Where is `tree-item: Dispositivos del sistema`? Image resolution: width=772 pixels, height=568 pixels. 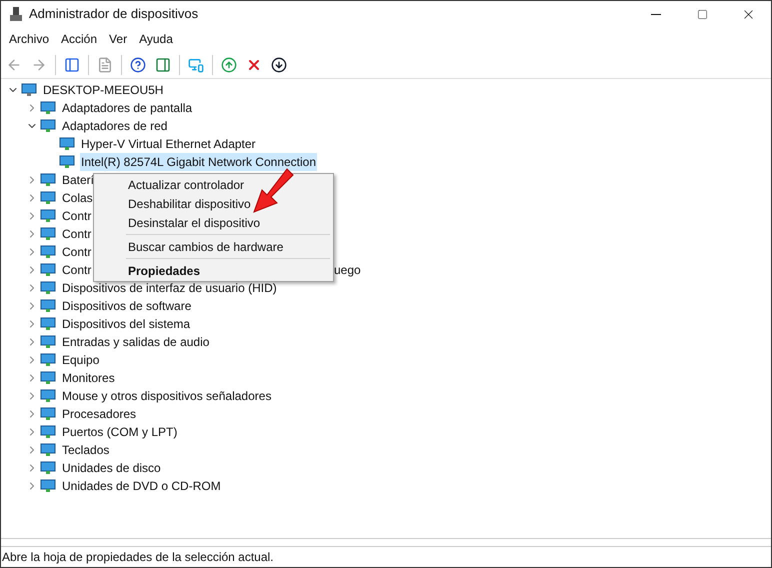 tree-item: Dispositivos del sistema is located at coordinates (126, 324).